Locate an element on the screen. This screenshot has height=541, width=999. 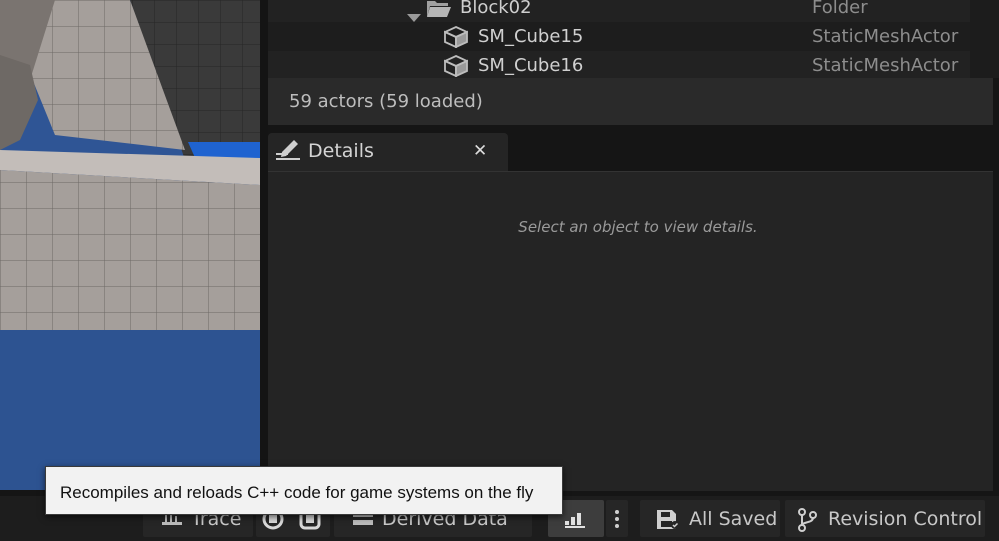
tab-details: Details ✕ is located at coordinates (388, 152).